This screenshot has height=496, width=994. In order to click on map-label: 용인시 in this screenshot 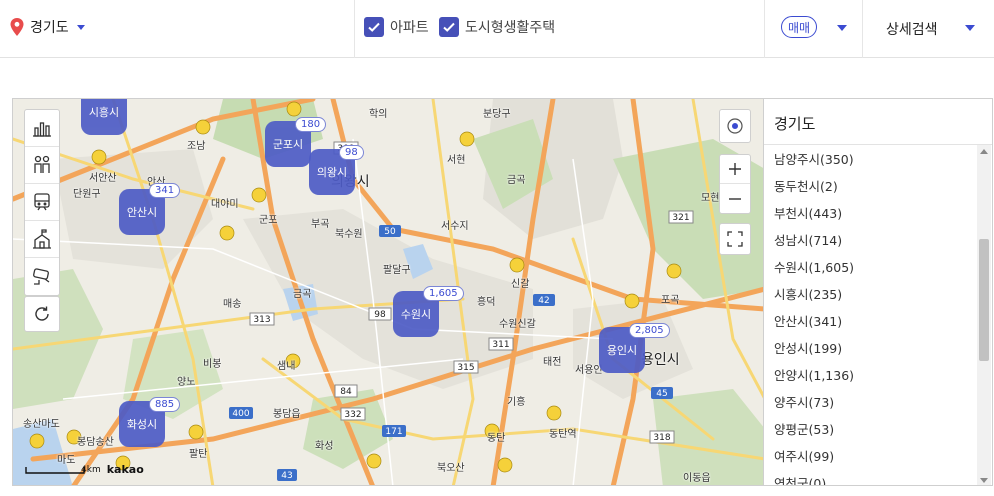, I will do `click(660, 360)`.